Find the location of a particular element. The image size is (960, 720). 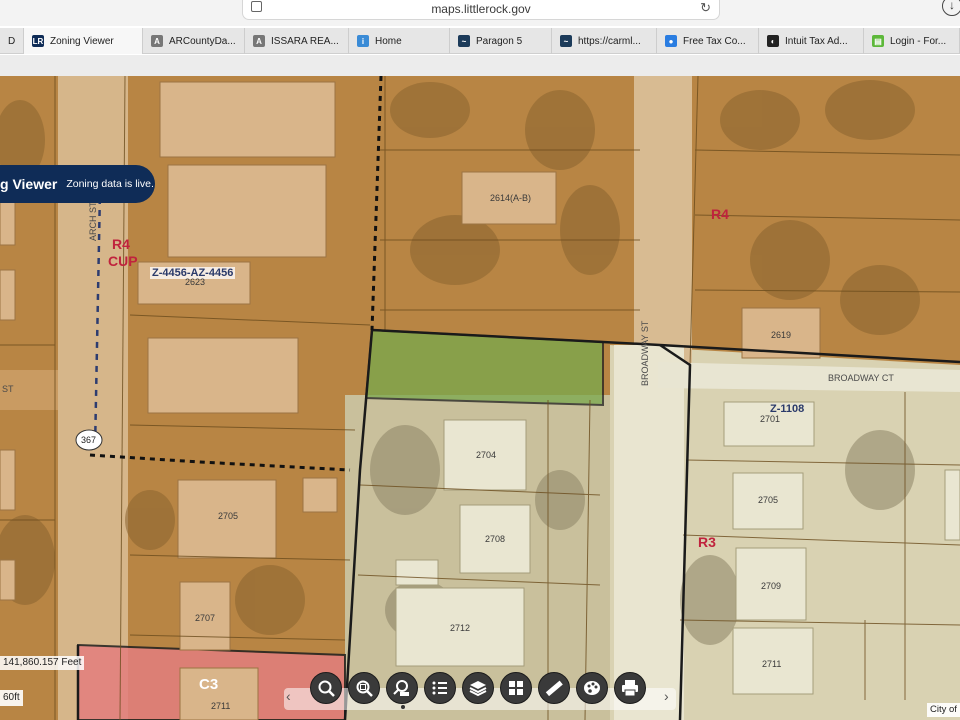

tab-label: Paragon 5 is located at coordinates (499, 41).